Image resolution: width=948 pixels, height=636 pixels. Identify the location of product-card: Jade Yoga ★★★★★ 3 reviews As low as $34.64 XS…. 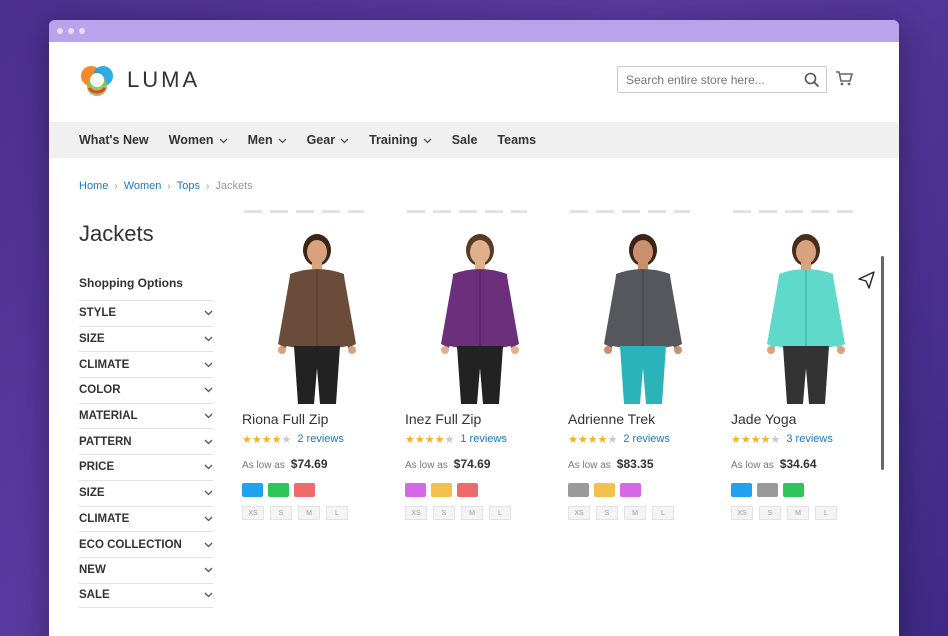
(806, 364).